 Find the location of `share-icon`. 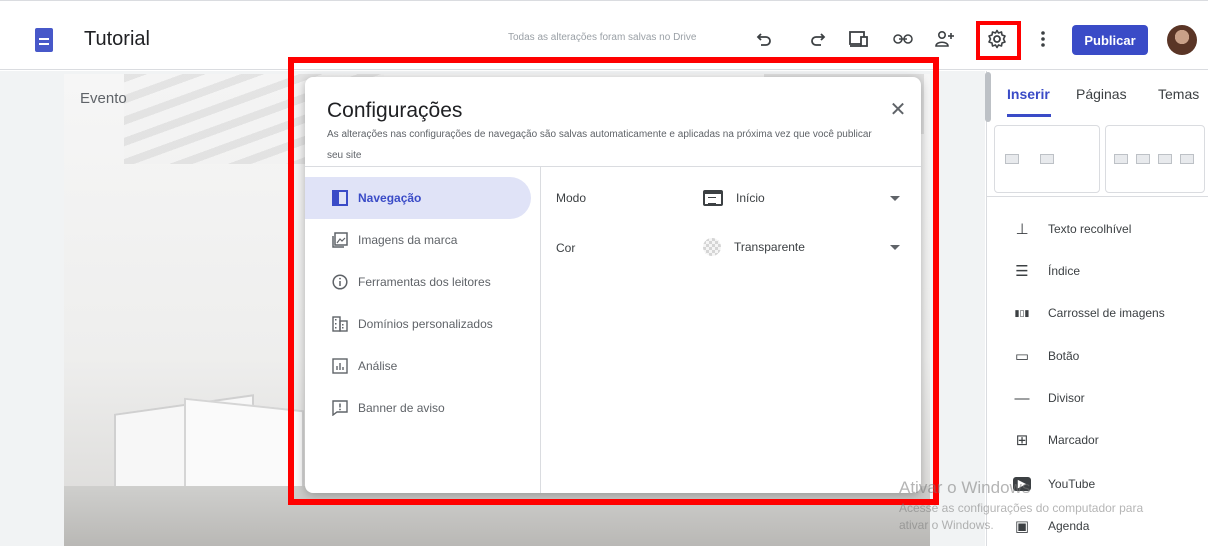

share-icon is located at coordinates (945, 39).